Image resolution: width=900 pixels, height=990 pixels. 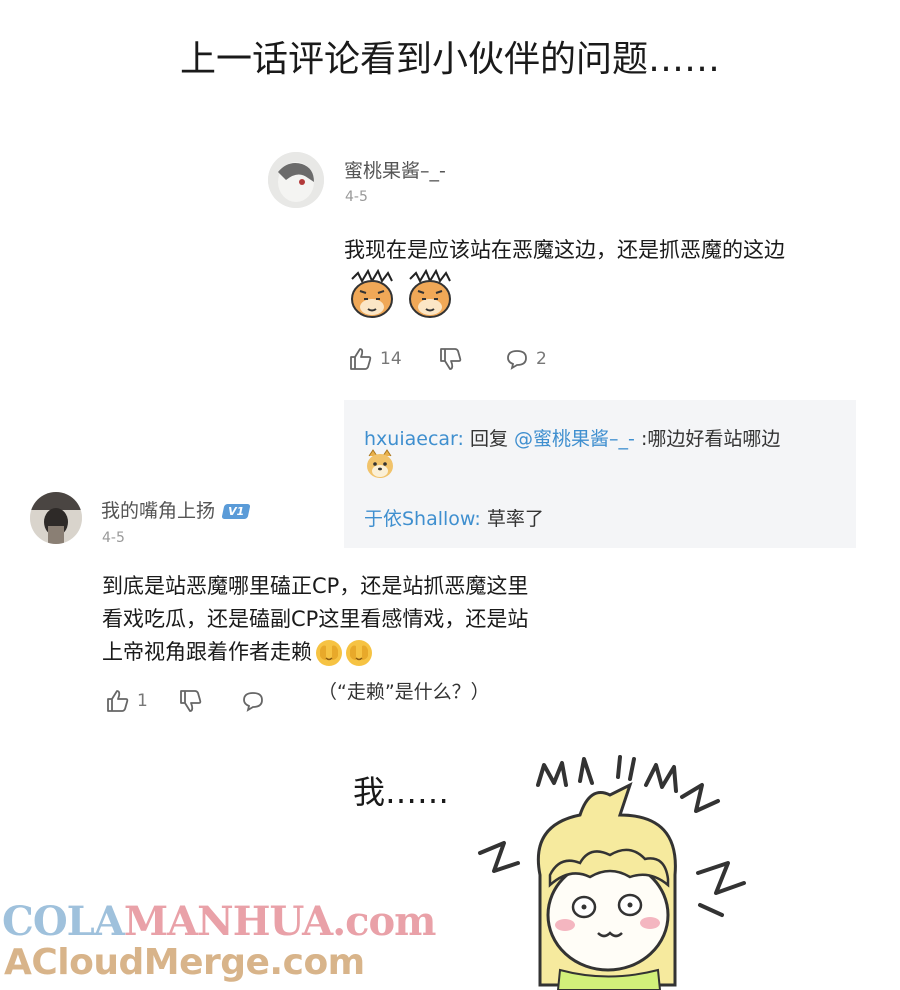 What do you see at coordinates (142, 701) in the screenshot?
I see `comment2-like-count: 1` at bounding box center [142, 701].